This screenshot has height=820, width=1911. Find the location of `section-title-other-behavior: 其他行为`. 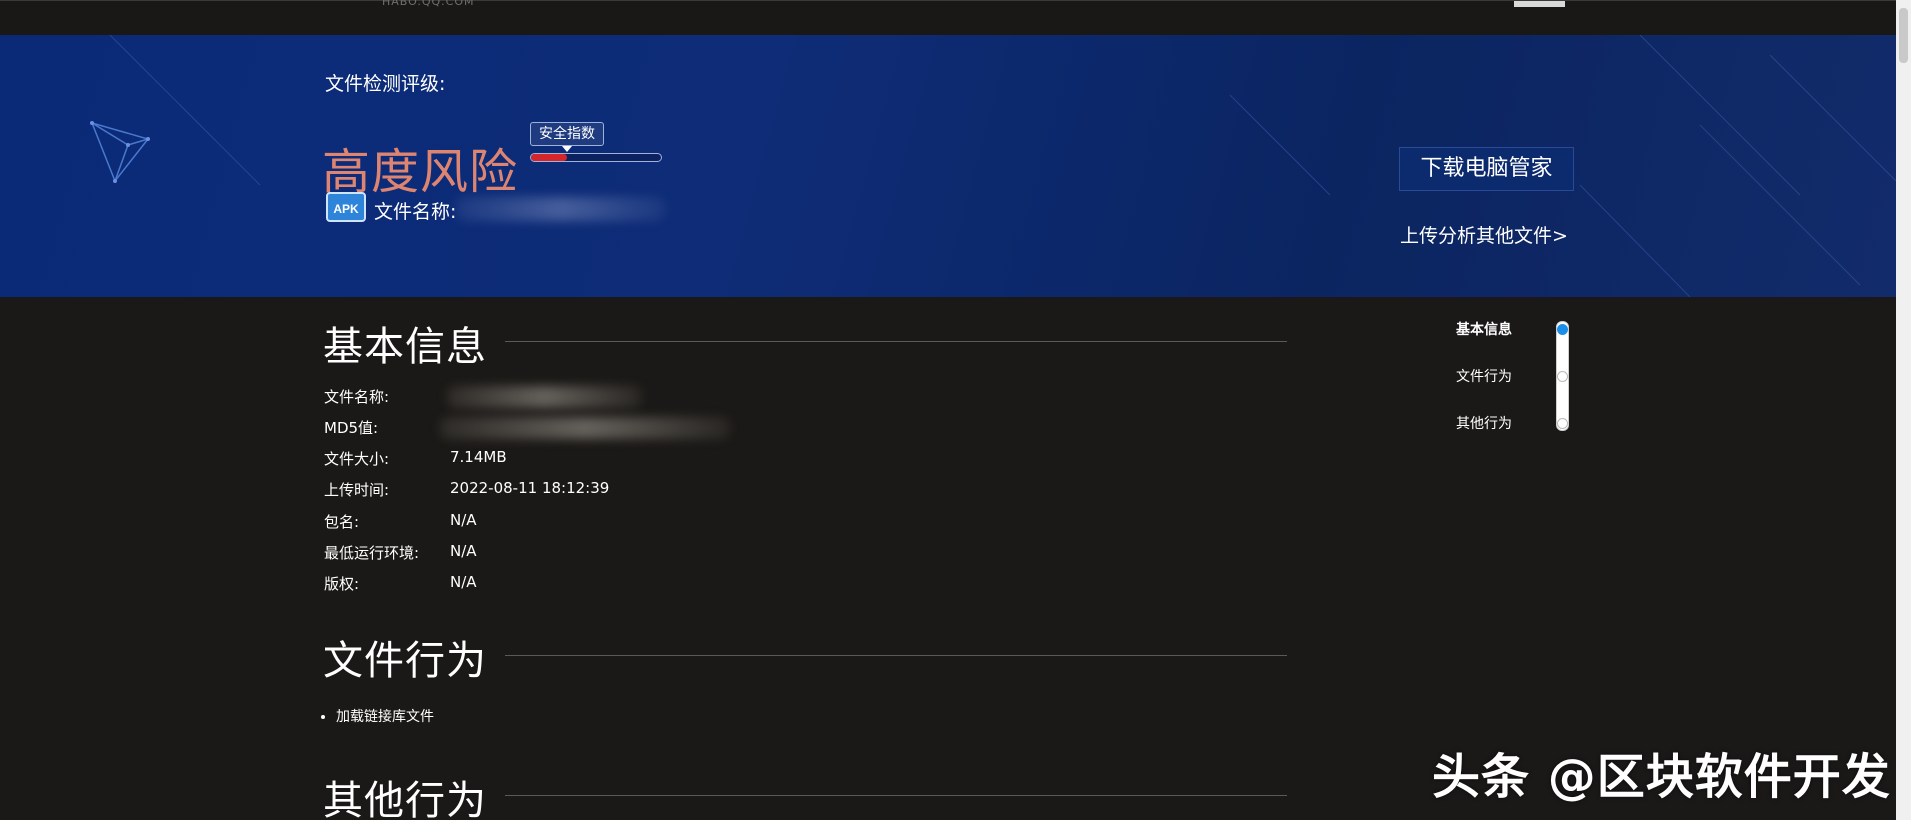

section-title-other-behavior: 其他行为 is located at coordinates (405, 799).